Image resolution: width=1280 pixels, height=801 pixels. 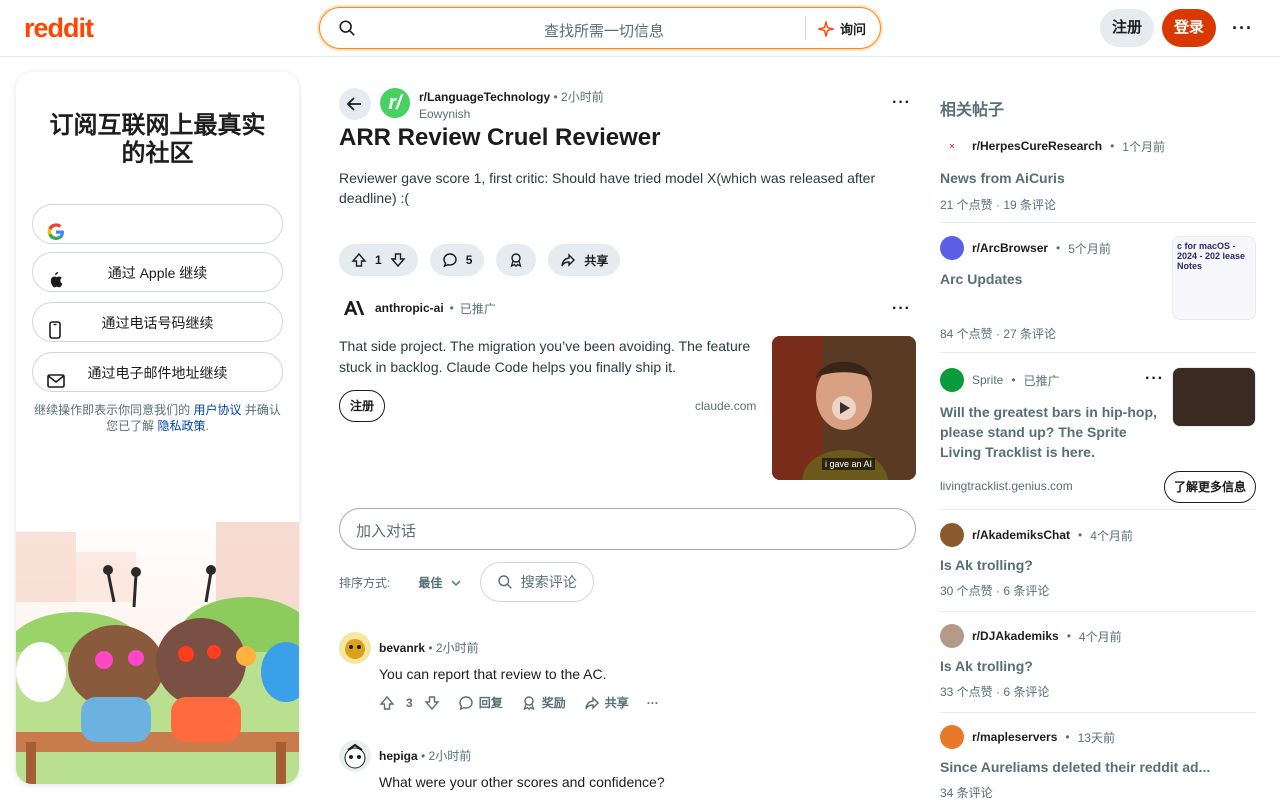 I want to click on related-subreddit: Sprite, so click(x=987, y=380).